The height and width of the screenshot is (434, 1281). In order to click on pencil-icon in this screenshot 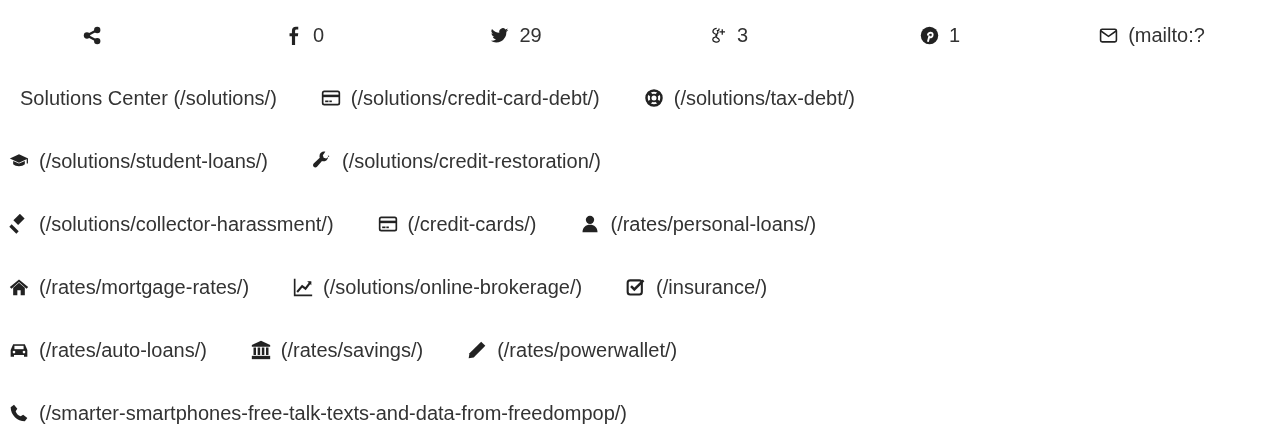, I will do `click(477, 350)`.